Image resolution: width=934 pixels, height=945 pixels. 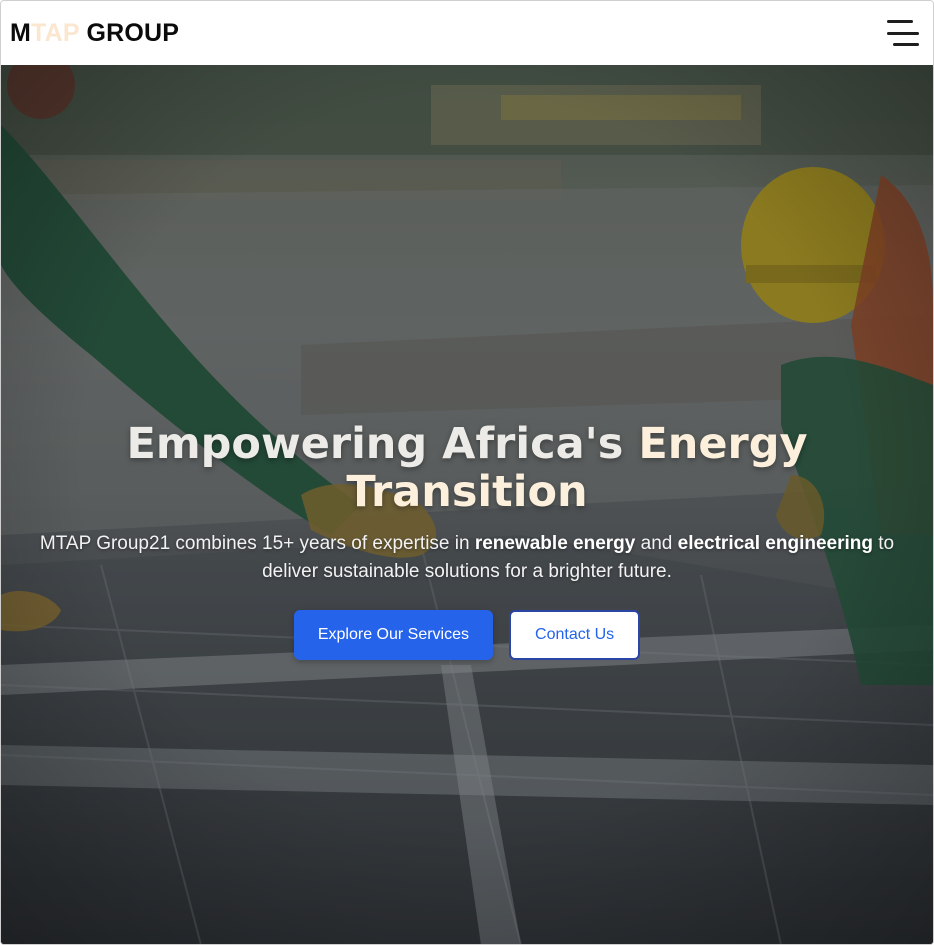 I want to click on hero-title: Empowering Africa's Energy Transition, so click(x=467, y=468).